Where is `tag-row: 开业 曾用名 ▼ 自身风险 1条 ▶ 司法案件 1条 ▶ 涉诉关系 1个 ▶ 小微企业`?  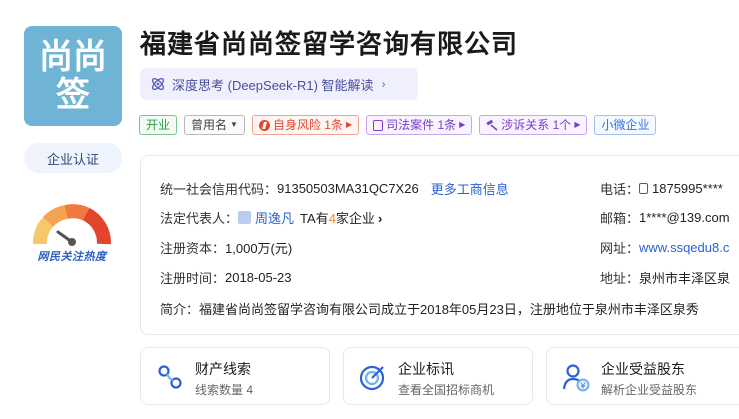 tag-row: 开业 曾用名 ▼ 自身风险 1条 ▶ 司法案件 1条 ▶ 涉诉关系 1个 ▶ 小微企业 is located at coordinates (398, 125).